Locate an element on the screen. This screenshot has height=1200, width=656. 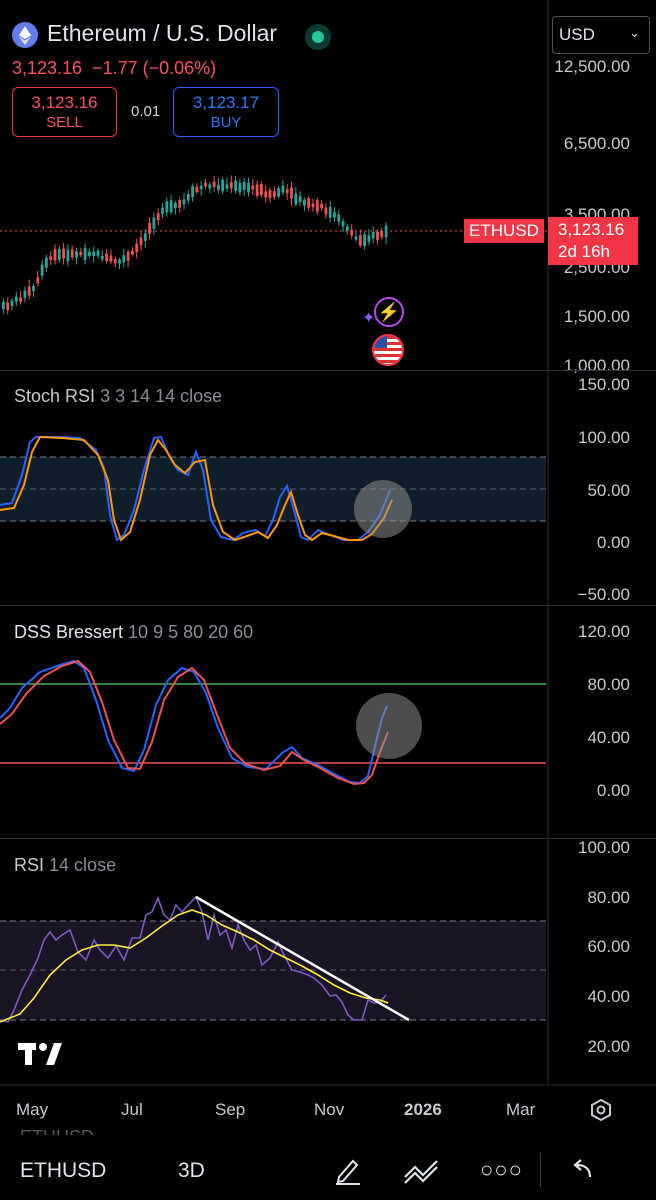
symbol-price-tag: ETHUSD is located at coordinates (504, 231).